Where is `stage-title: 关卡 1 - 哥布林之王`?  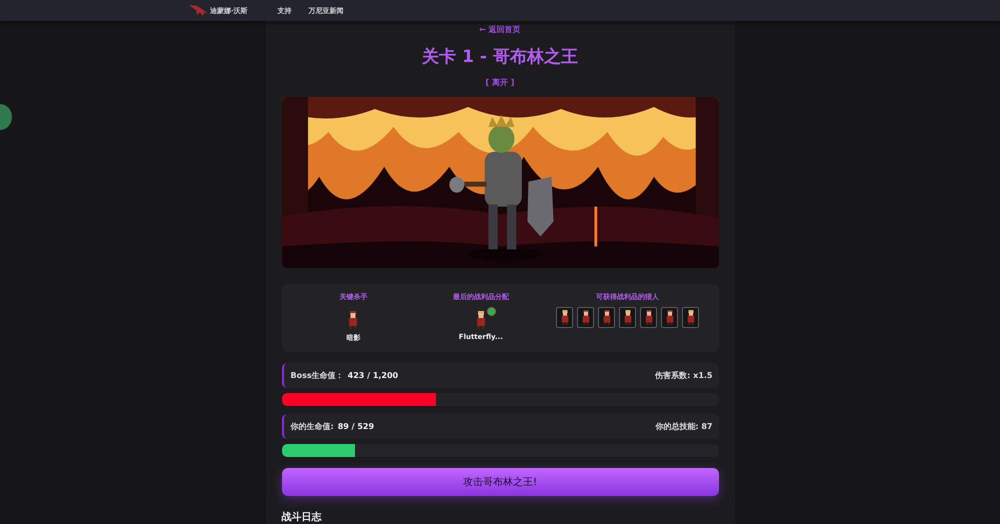
stage-title: 关卡 1 - 哥布林之王 is located at coordinates (500, 57).